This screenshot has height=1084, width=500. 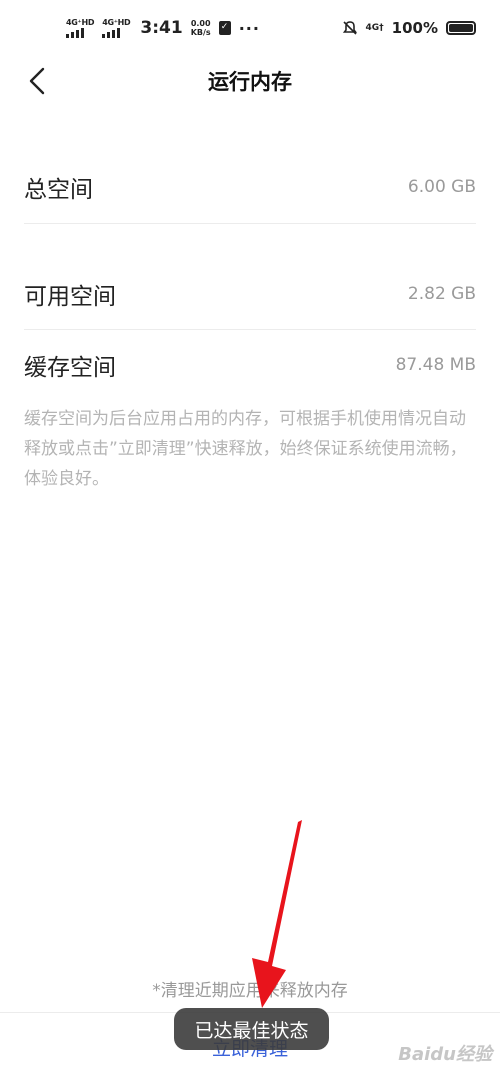 I want to click on net-label: 4G†, so click(x=374, y=27).